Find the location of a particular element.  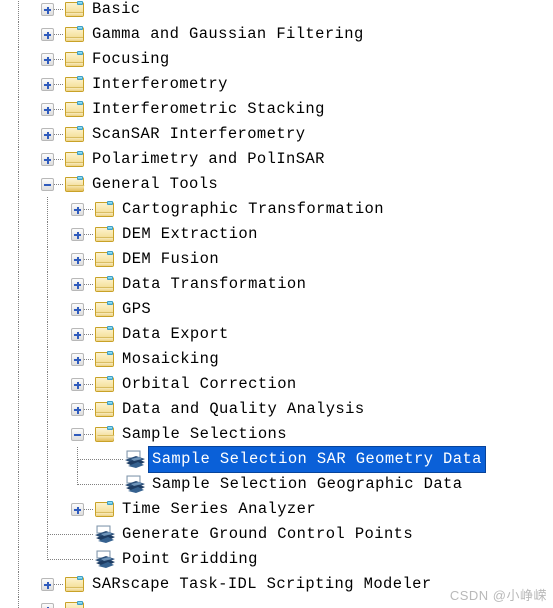

tree-row: Interferometry is located at coordinates (276, 84).